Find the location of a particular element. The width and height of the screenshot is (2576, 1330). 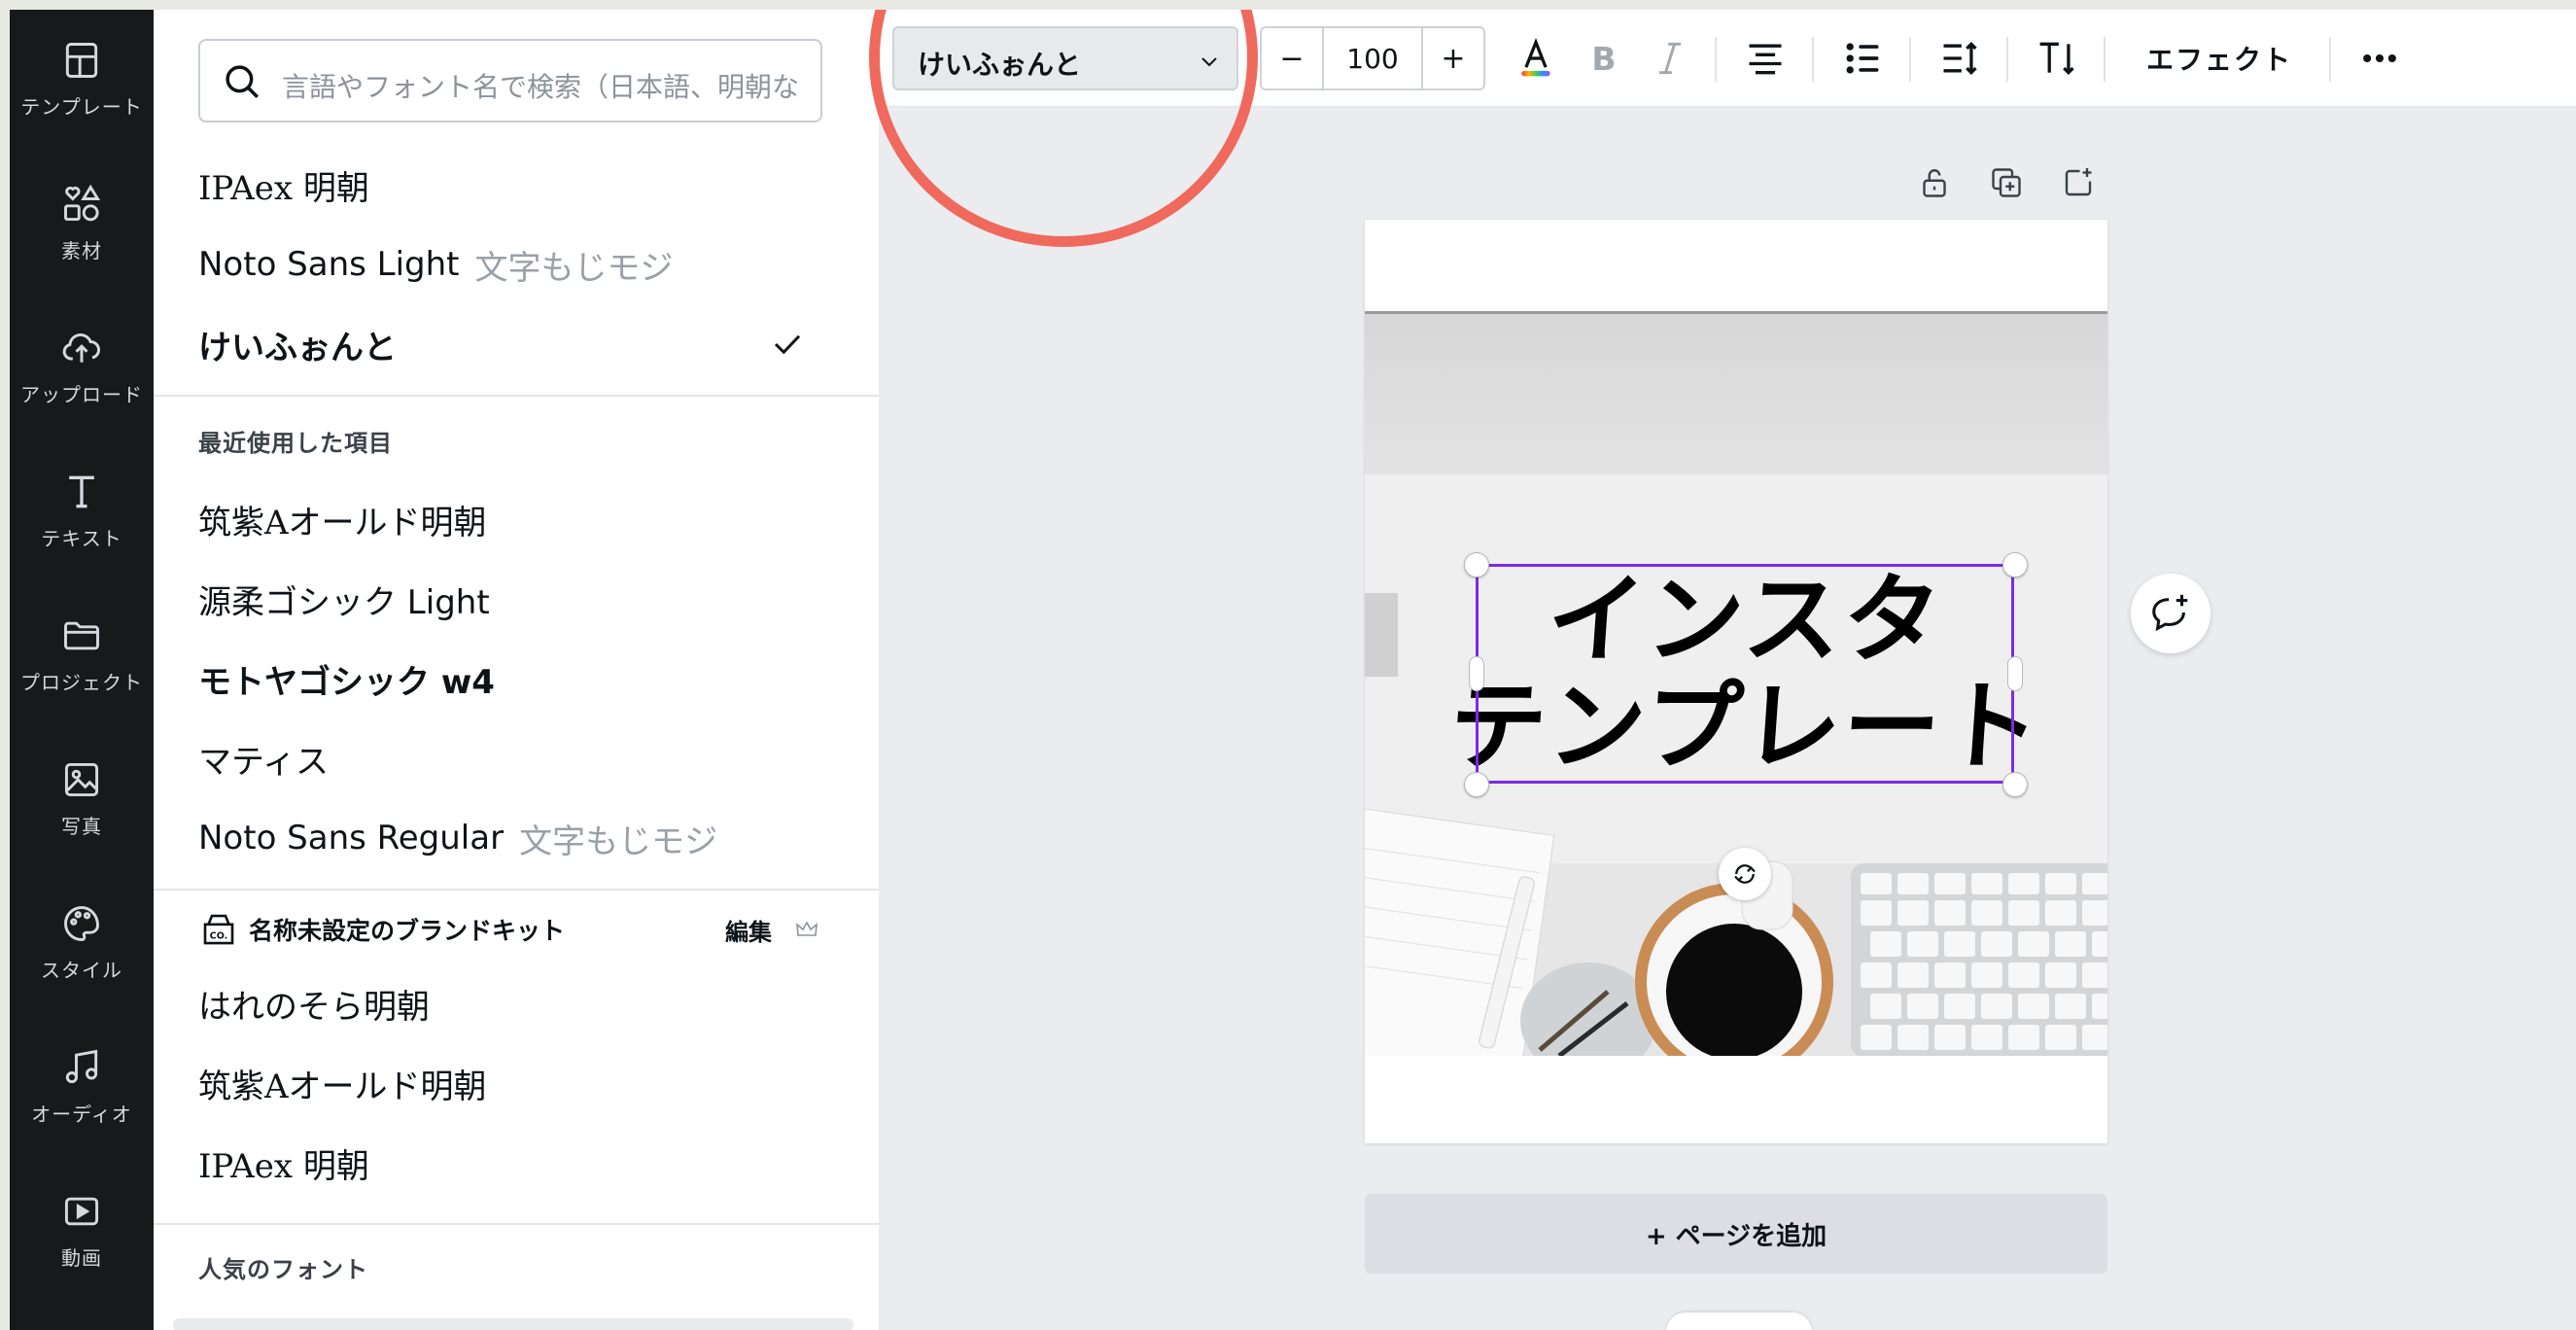

crown-icon is located at coordinates (807, 928).